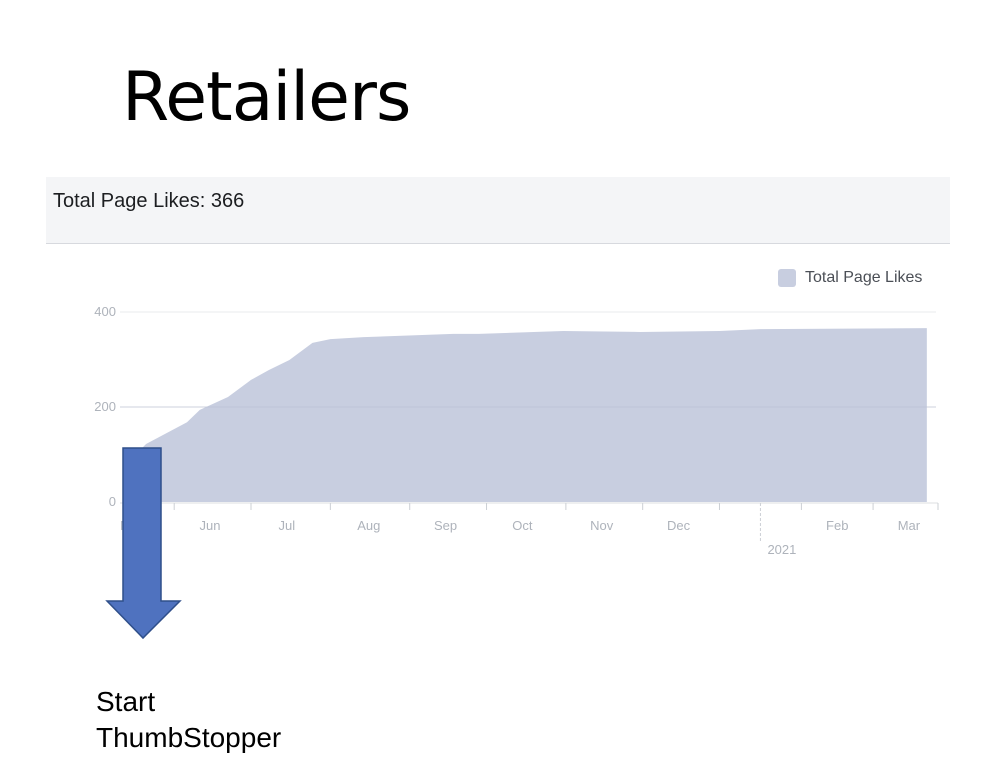  What do you see at coordinates (287, 525) in the screenshot?
I see `x-tick-label: Jul` at bounding box center [287, 525].